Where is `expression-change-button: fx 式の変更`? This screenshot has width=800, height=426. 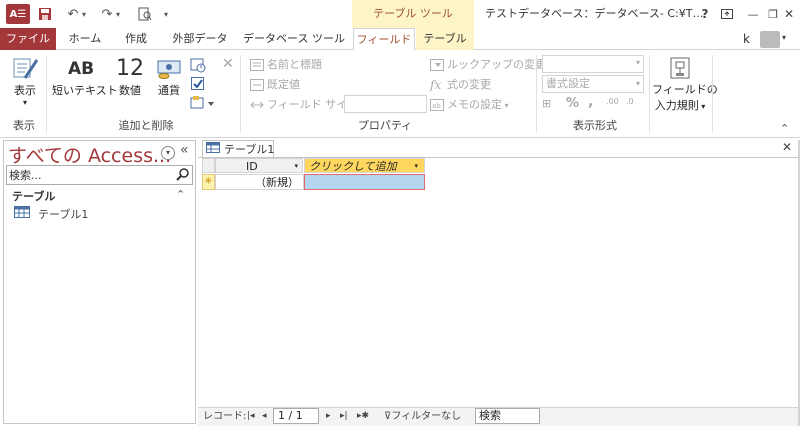 expression-change-button: fx 式の変更 is located at coordinates (460, 85).